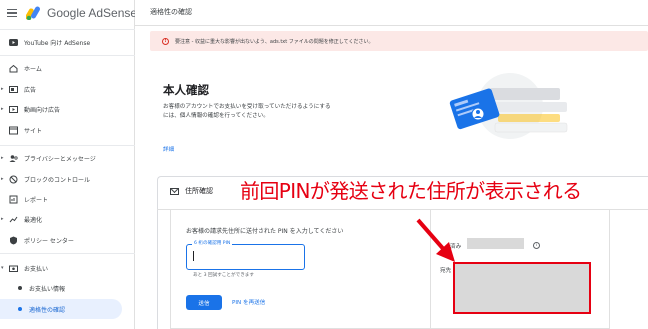 The width and height of the screenshot is (648, 329). Describe the element at coordinates (47, 310) in the screenshot. I see `sidebar-item-label: 適格性の確認` at that location.